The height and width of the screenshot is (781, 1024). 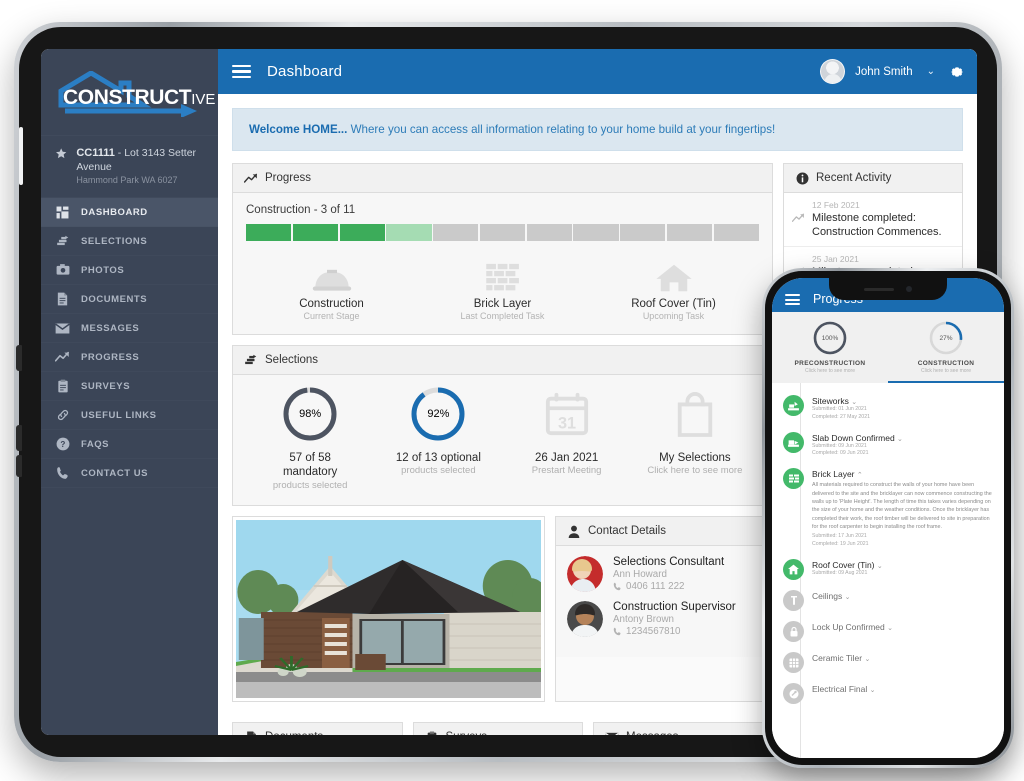 What do you see at coordinates (62, 415) in the screenshot?
I see `link-icon` at bounding box center [62, 415].